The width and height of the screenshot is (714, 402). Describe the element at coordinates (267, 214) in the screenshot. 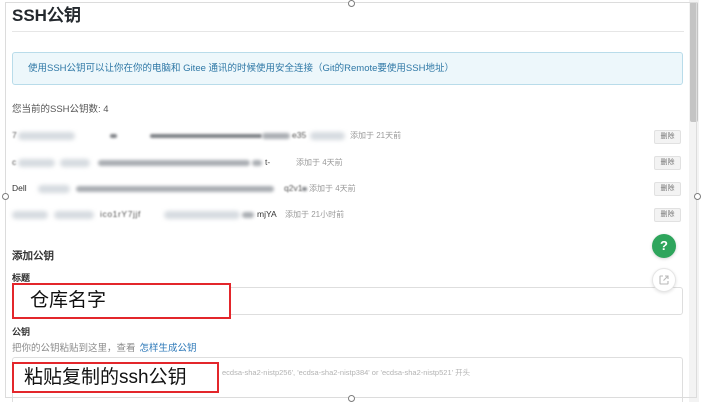

I see `key-fingerprint-fragment: mjYA` at that location.